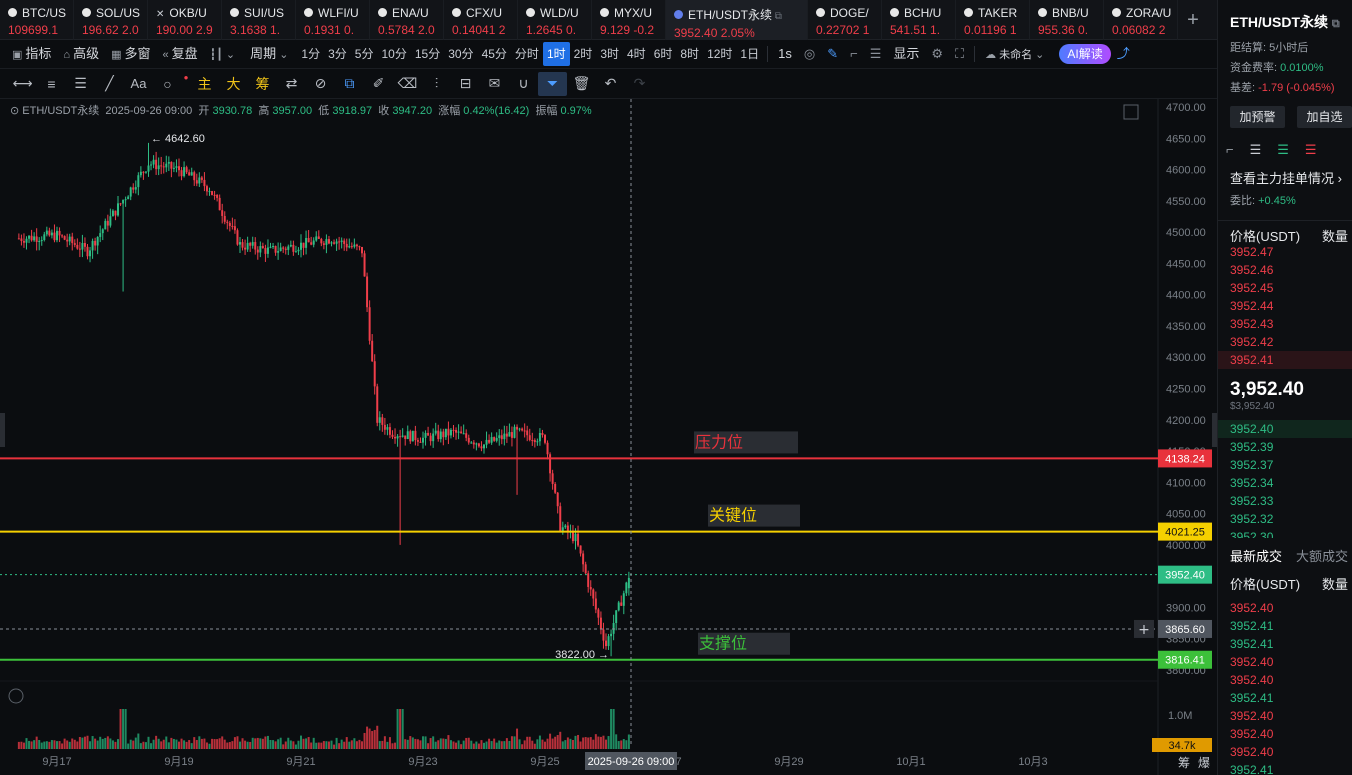 The image size is (1352, 775). What do you see at coordinates (185, 20) in the screenshot?
I see `ticker-tab: ✕ OKB/U 190.00 2.9` at bounding box center [185, 20].